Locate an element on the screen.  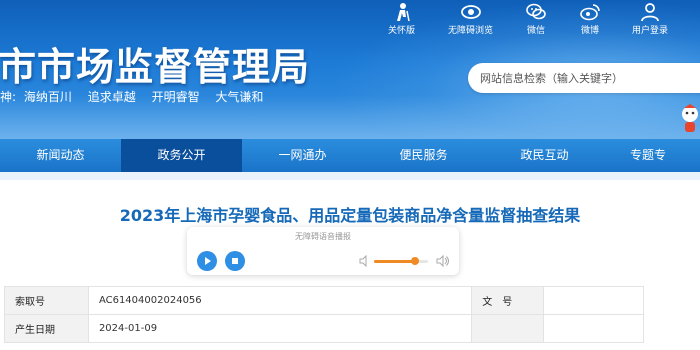
elder-care-icon is located at coordinates (403, 12).